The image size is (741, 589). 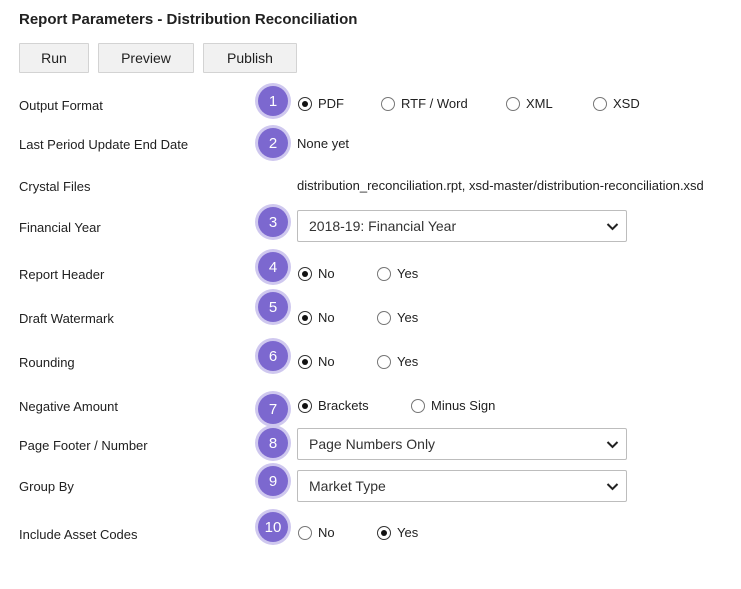 I want to click on negative-amount-brackets-radio: Brackets, so click(x=333, y=405).